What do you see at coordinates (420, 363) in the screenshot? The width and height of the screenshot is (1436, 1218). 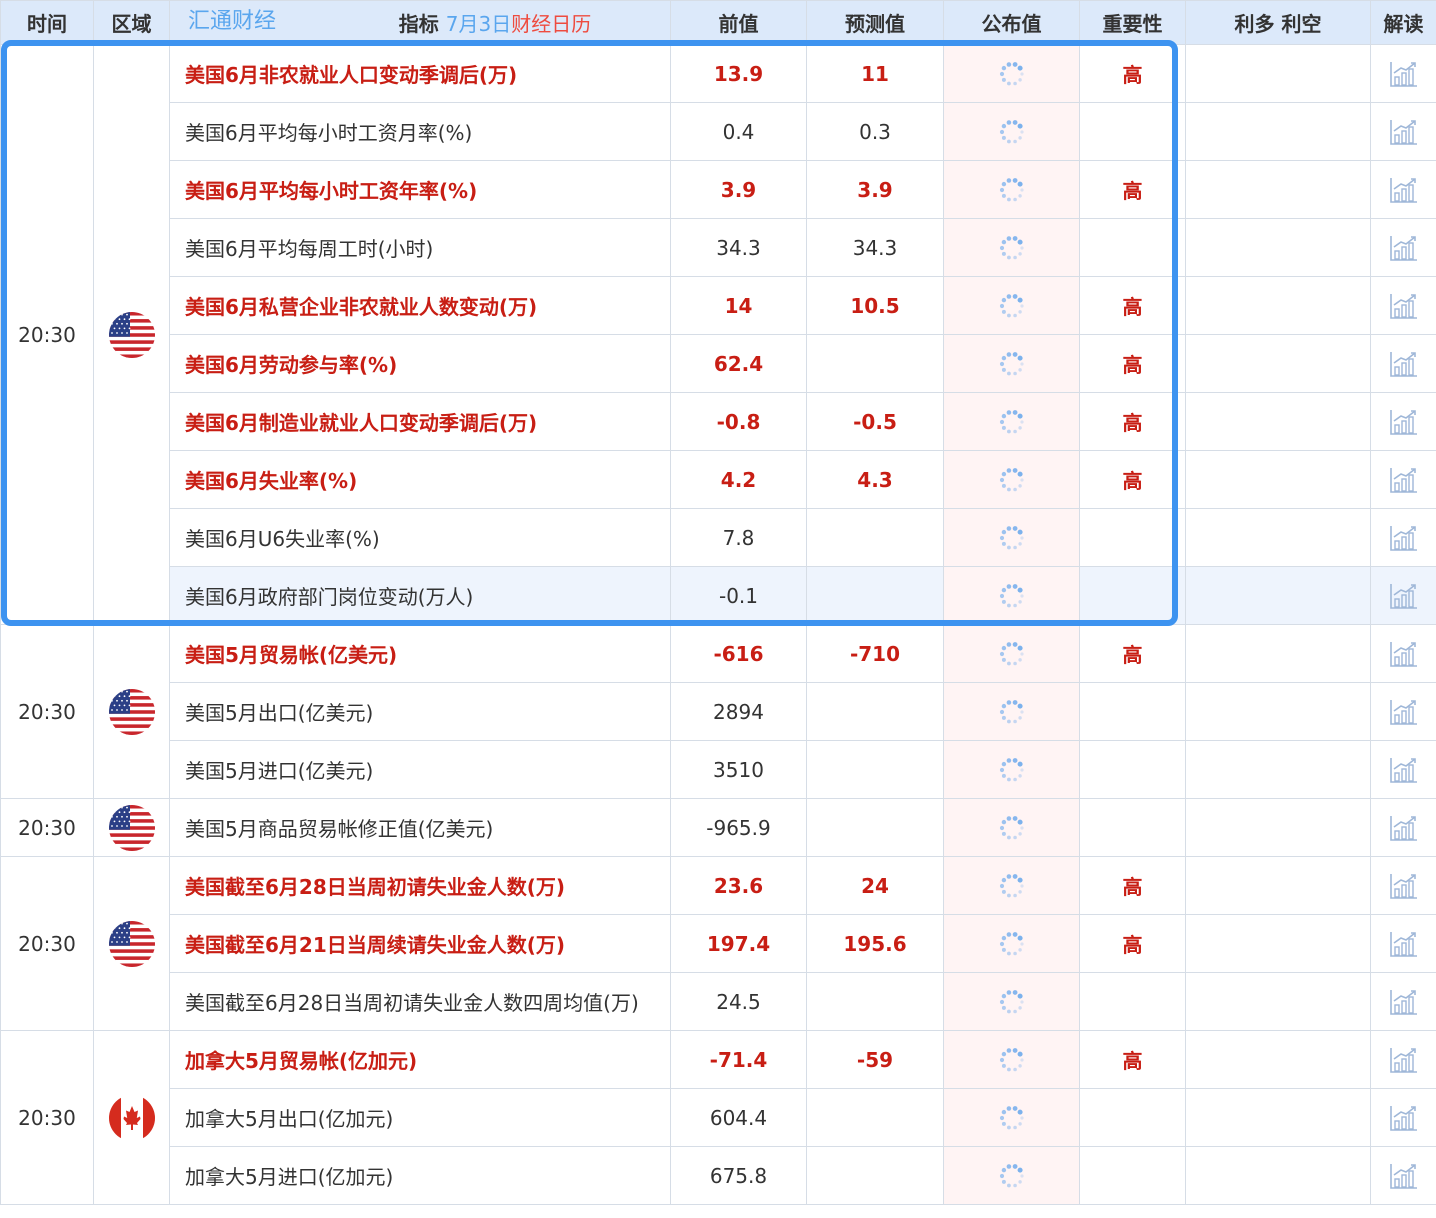 I see `indicator-name: 美国6月劳动参与率(%)` at bounding box center [420, 363].